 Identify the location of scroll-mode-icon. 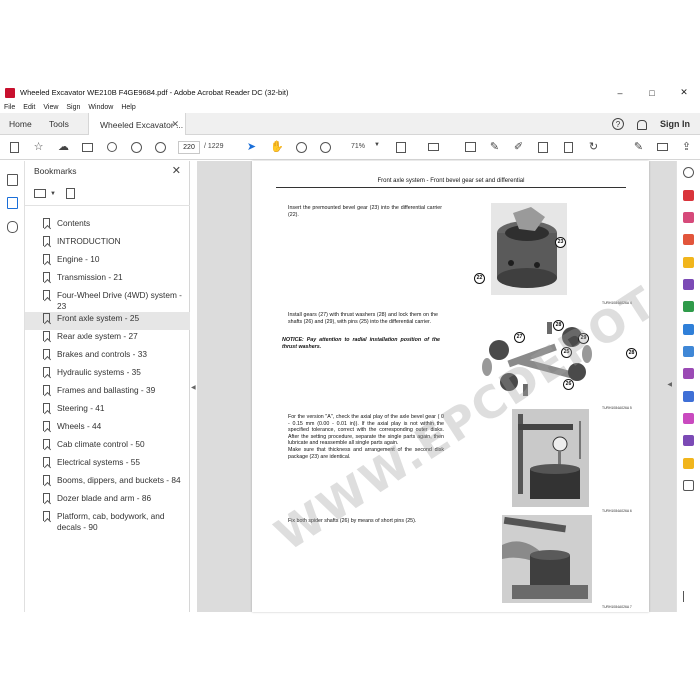
(433, 147).